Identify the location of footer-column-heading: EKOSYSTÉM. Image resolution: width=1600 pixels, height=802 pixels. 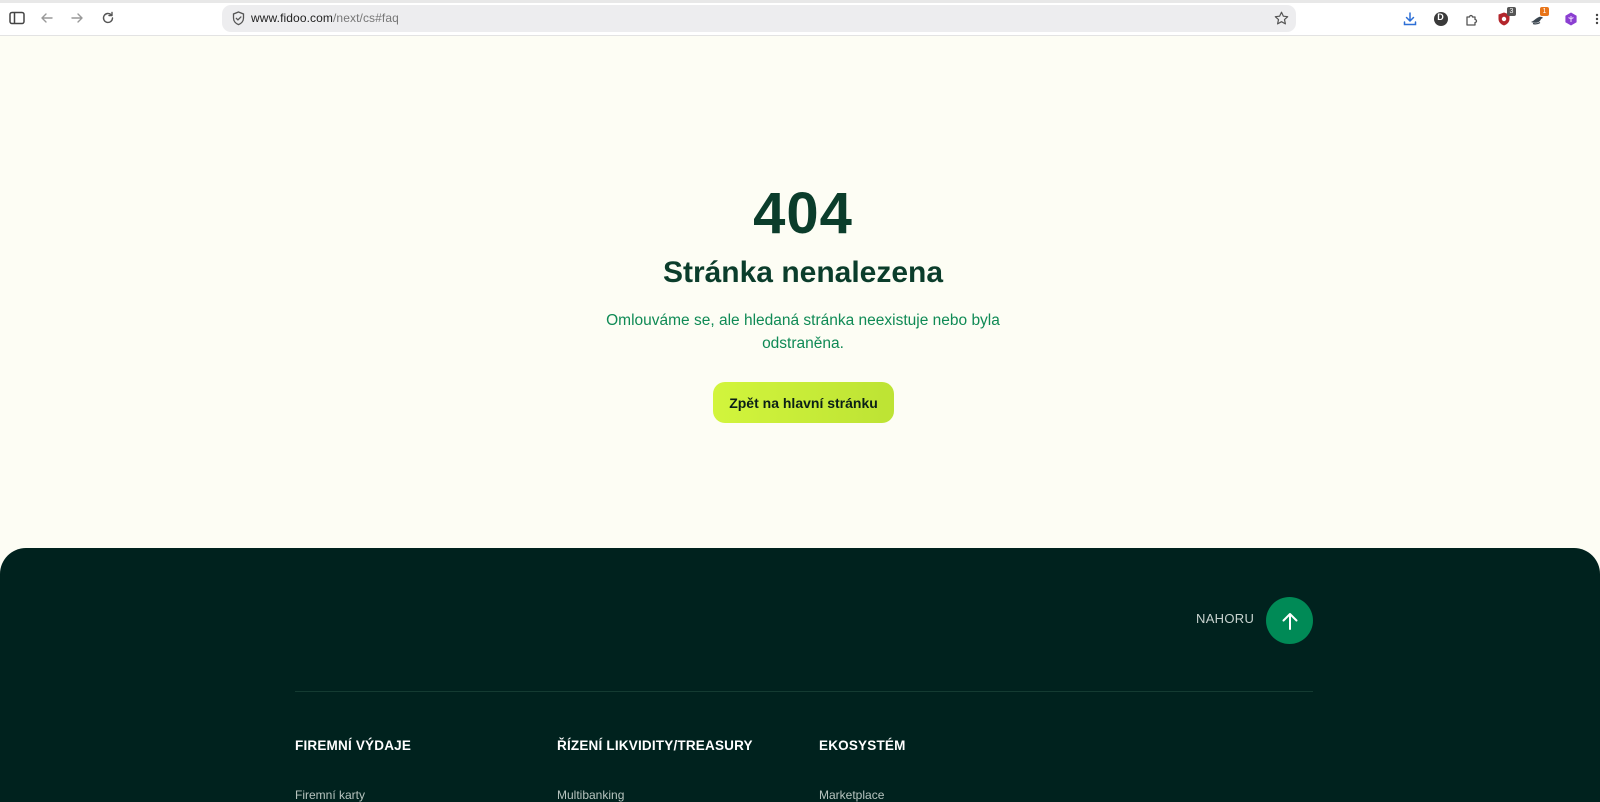
(862, 745).